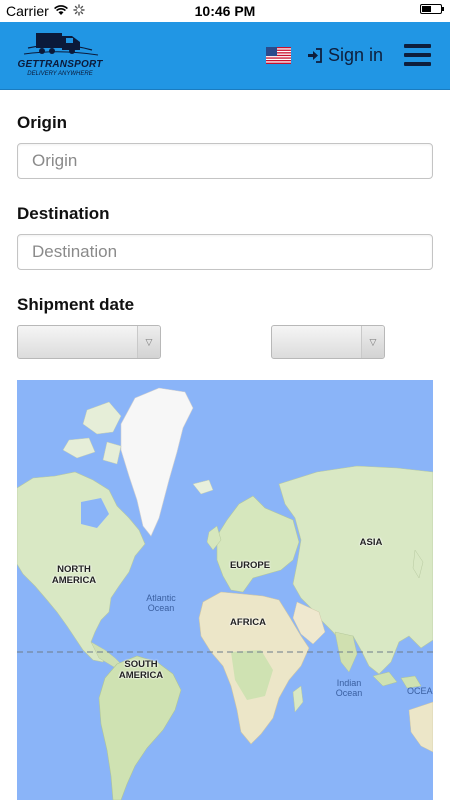 This screenshot has height=800, width=450. Describe the element at coordinates (248, 622) in the screenshot. I see `map-label-africa: AFRICA` at that location.